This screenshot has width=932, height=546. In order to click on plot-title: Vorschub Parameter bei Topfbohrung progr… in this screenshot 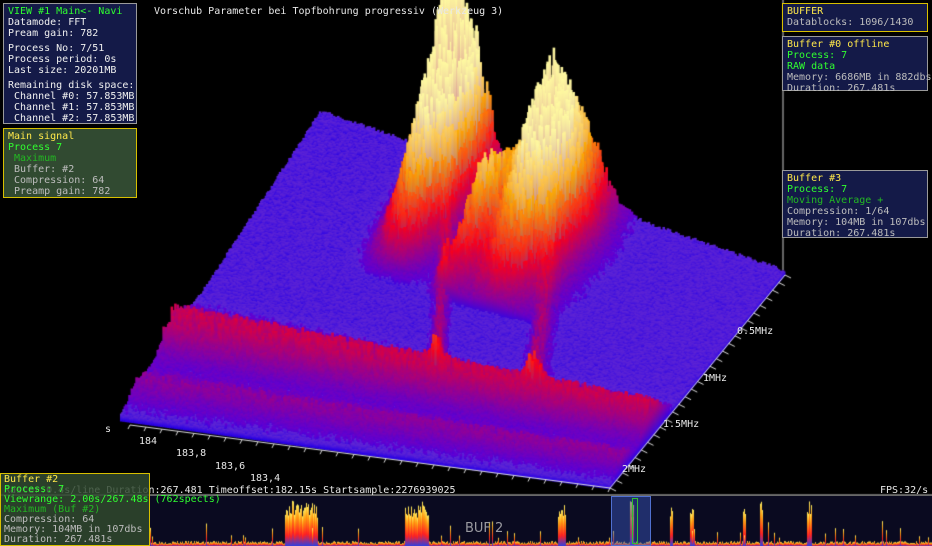, I will do `click(329, 11)`.